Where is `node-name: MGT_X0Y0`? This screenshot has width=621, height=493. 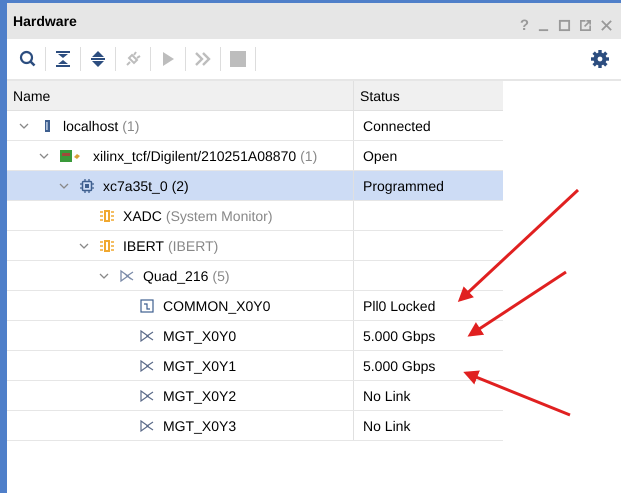 node-name: MGT_X0Y0 is located at coordinates (199, 336).